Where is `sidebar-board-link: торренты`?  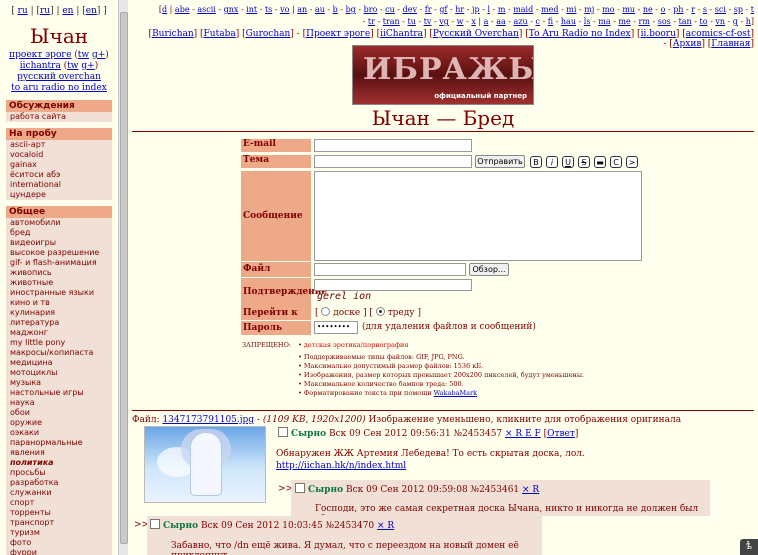 sidebar-board-link: торренты is located at coordinates (59, 513).